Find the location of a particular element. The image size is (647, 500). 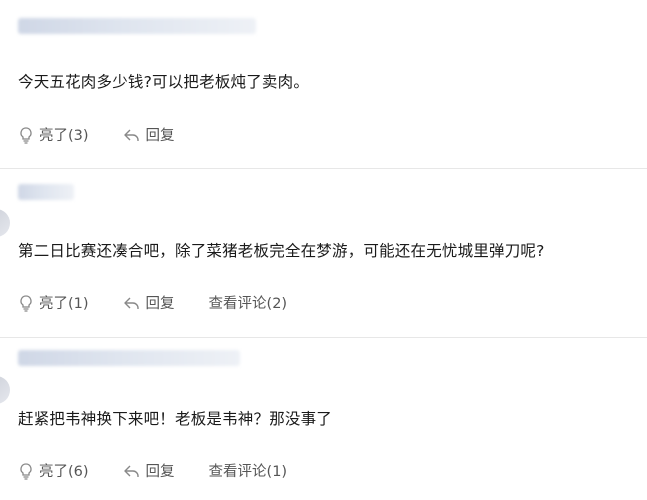

like-count-label: 亮了(3) is located at coordinates (64, 136).